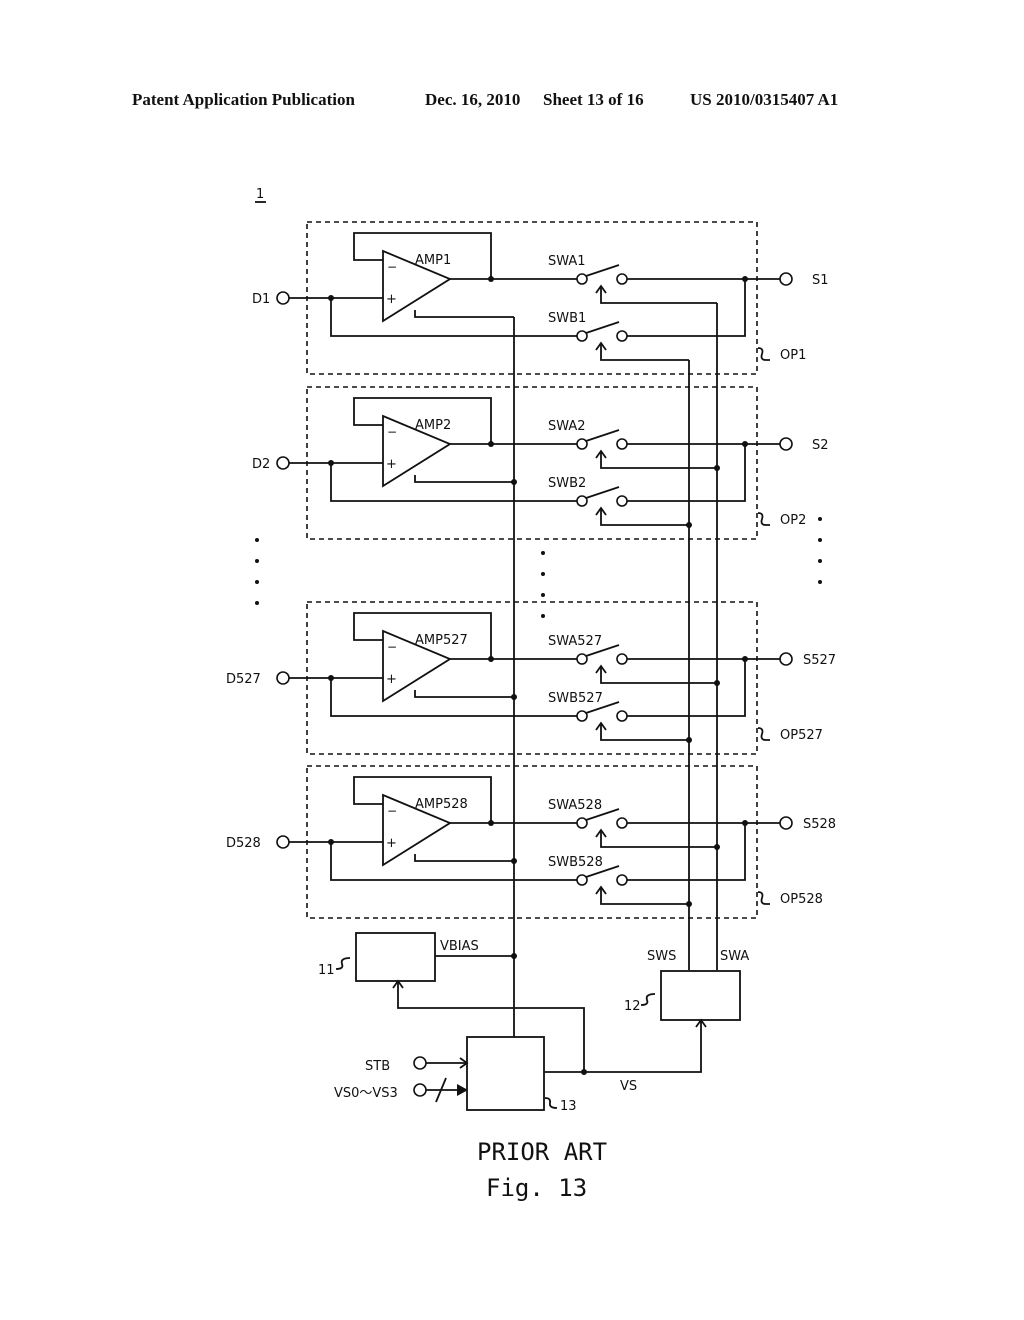 The width and height of the screenshot is (1024, 1320). What do you see at coordinates (575, 641) in the screenshot?
I see `swa-label: SWA527` at bounding box center [575, 641].